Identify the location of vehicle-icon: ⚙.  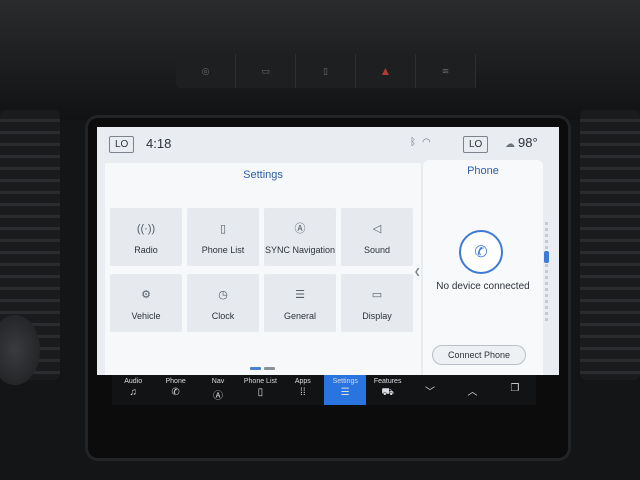
(146, 295).